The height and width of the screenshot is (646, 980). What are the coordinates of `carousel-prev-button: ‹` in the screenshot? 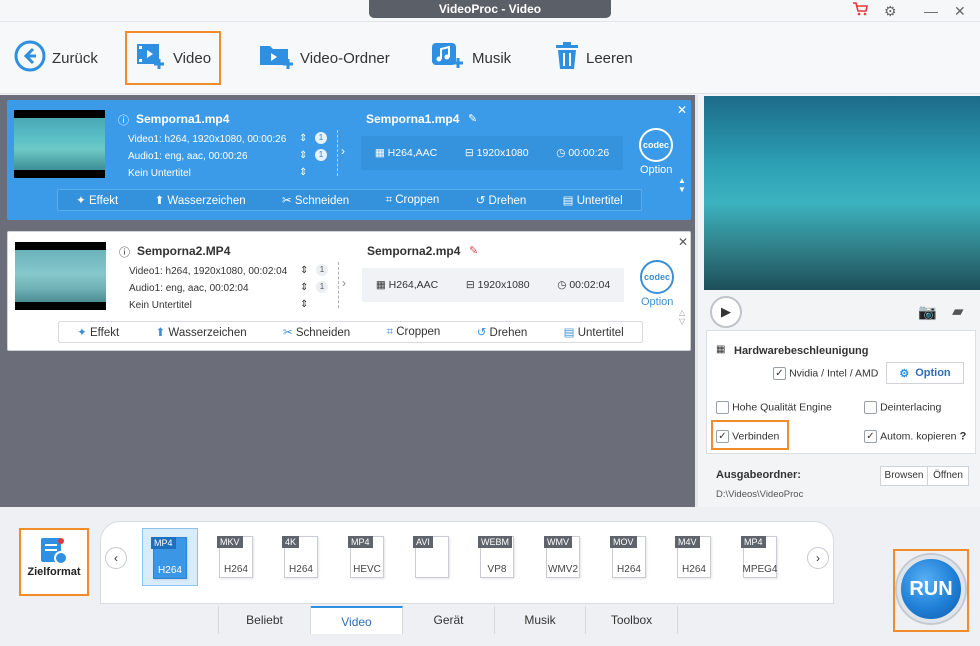 It's located at (116, 558).